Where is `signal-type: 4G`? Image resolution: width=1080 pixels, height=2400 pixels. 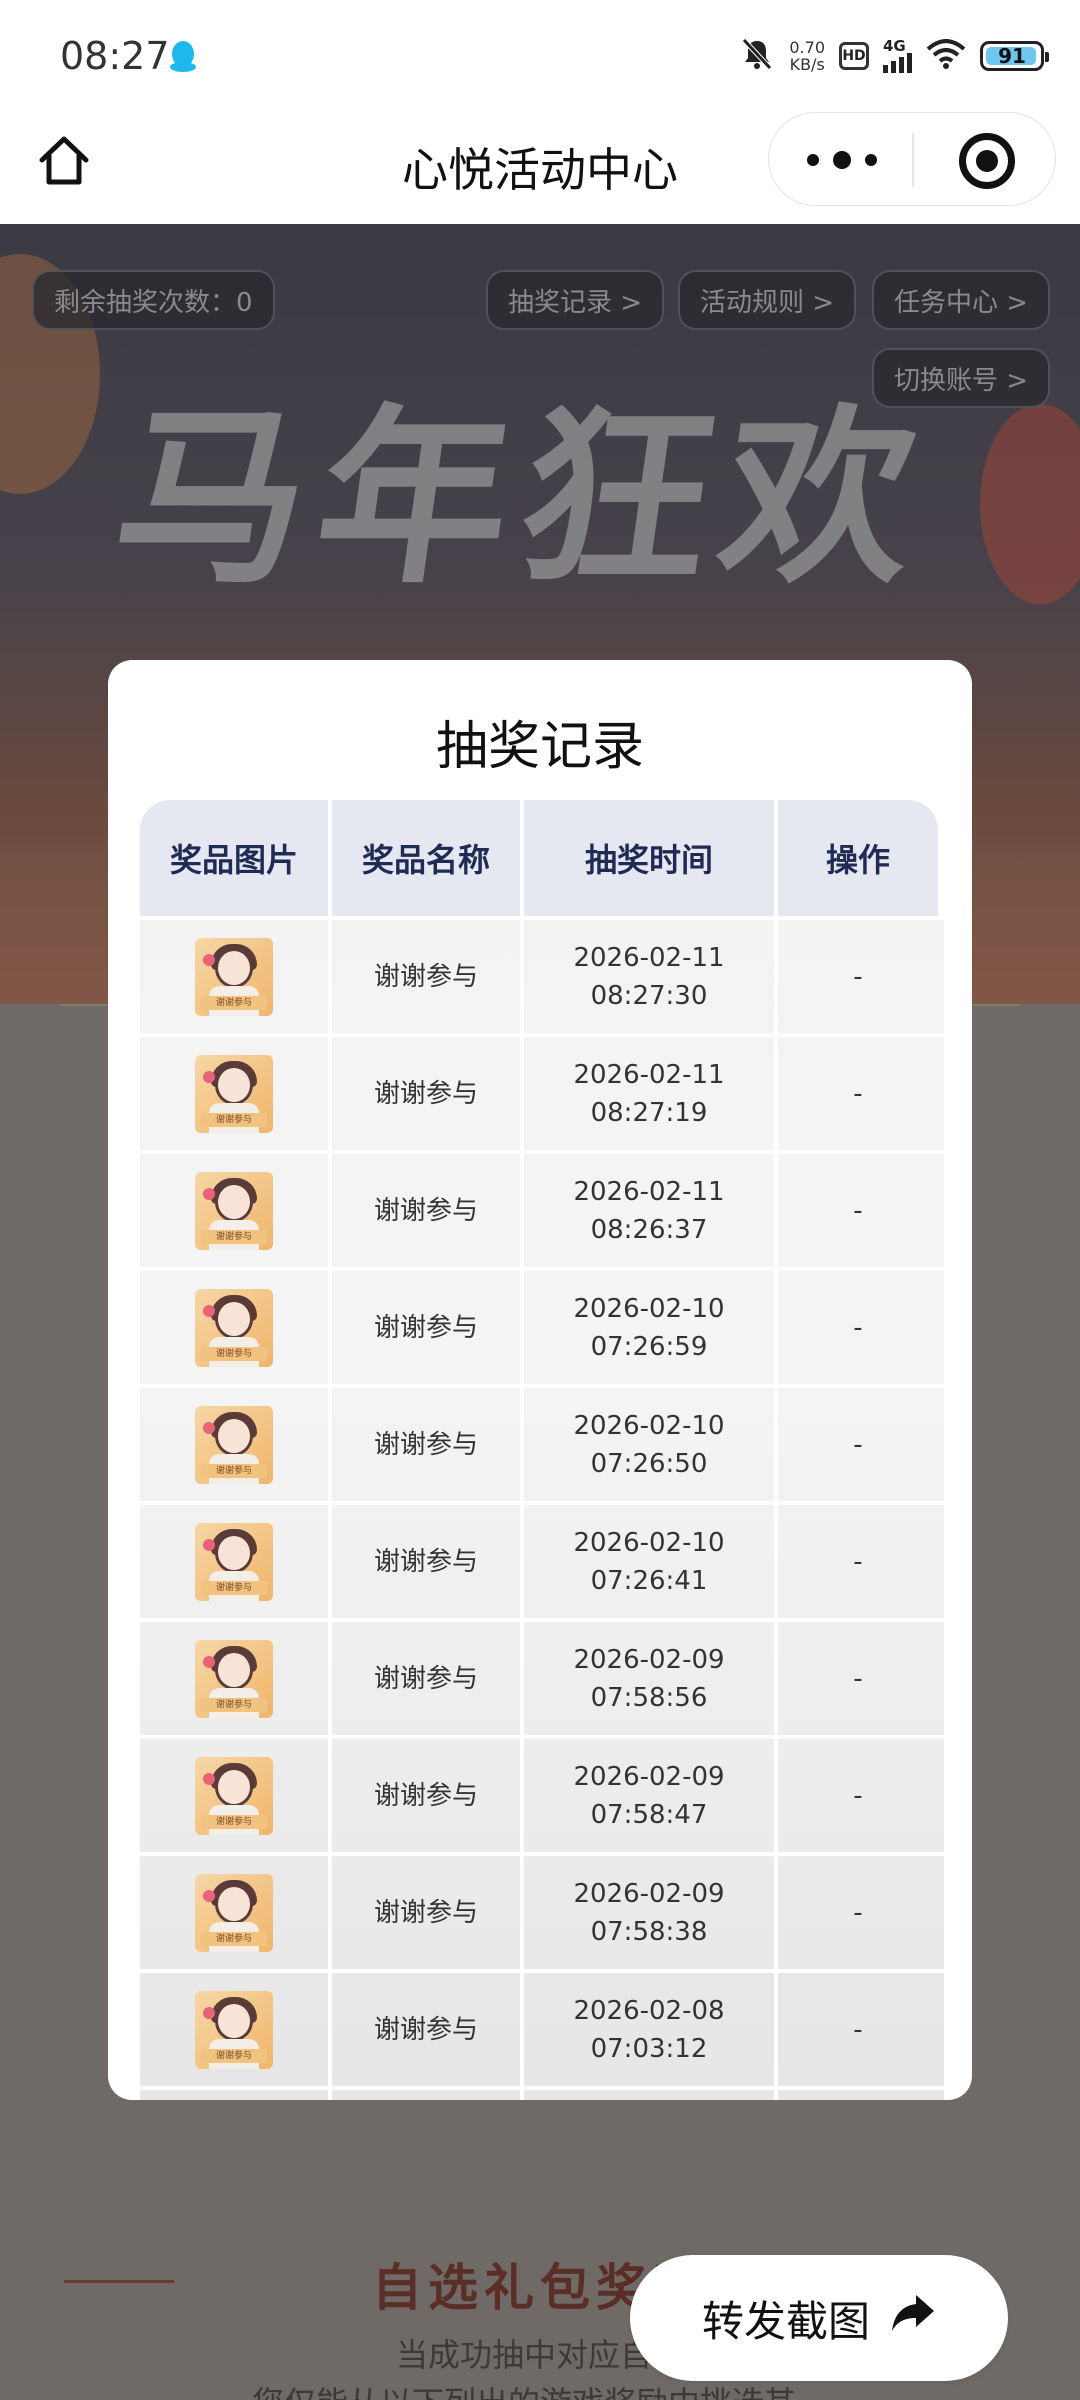 signal-type: 4G is located at coordinates (894, 46).